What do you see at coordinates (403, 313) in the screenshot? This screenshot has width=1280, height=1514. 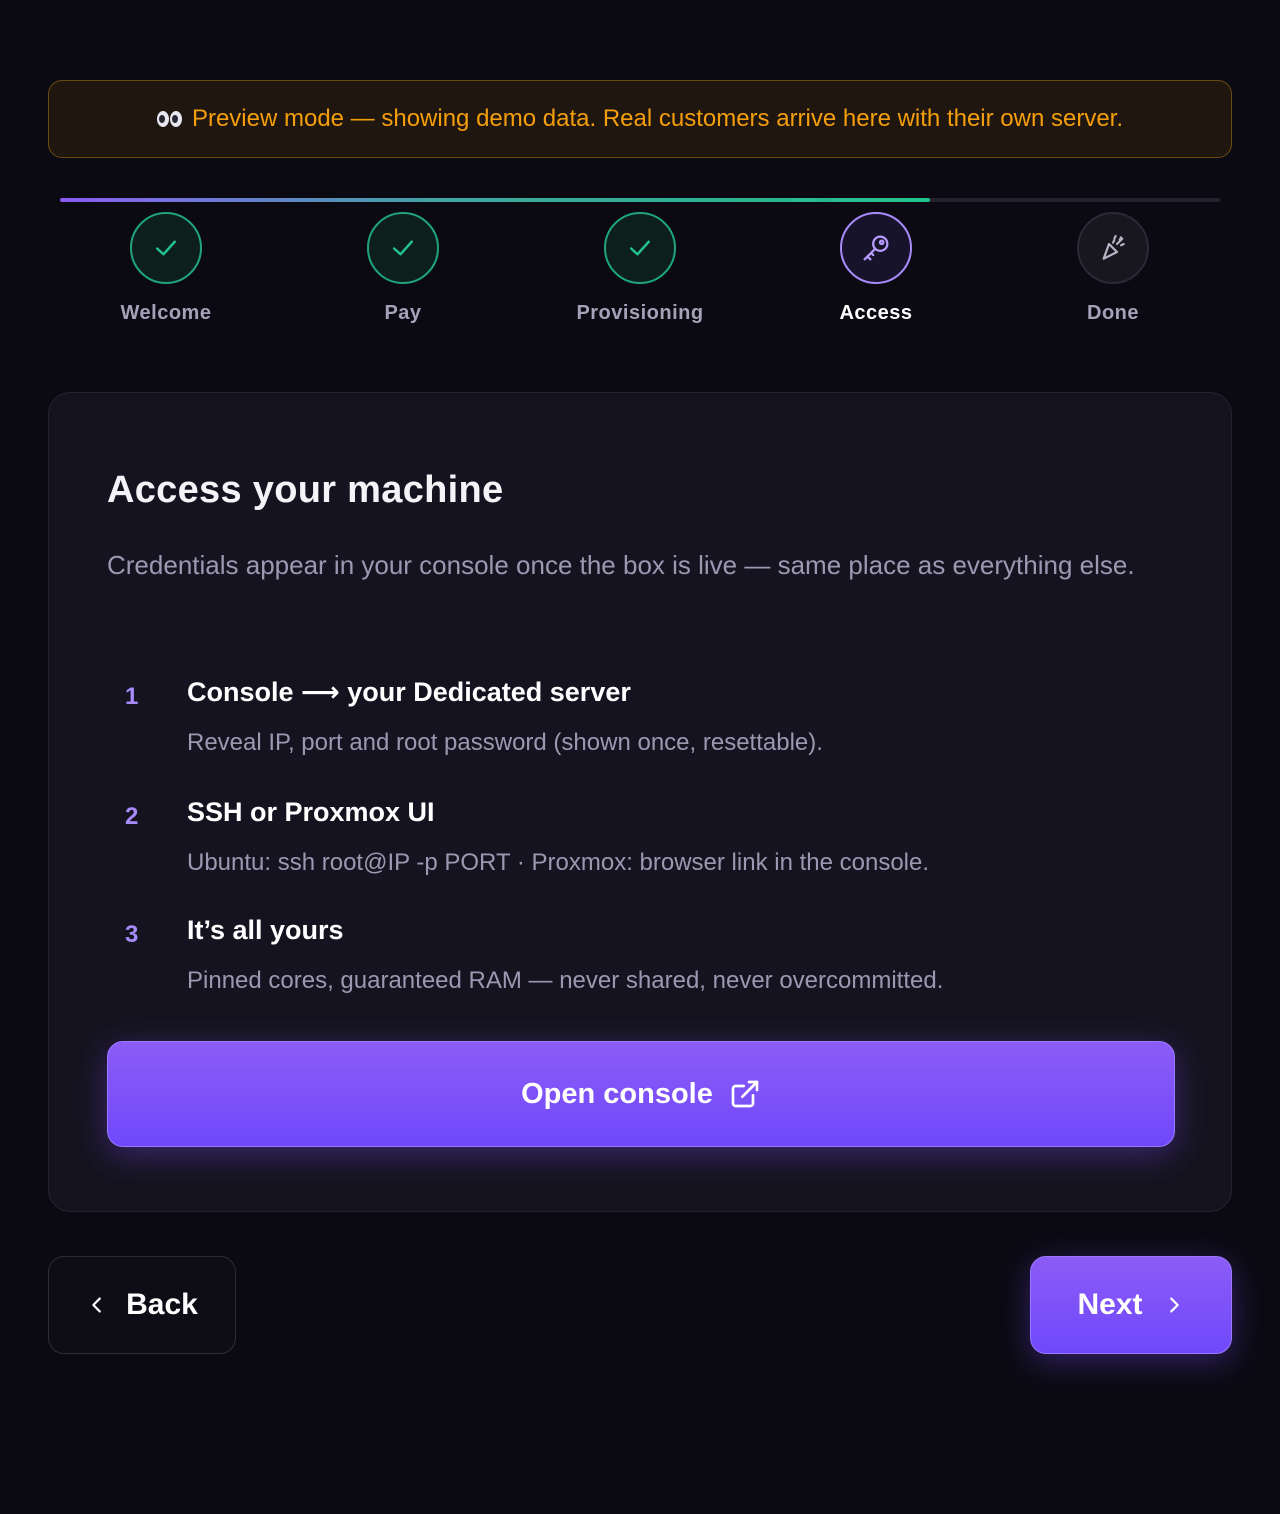 I see `step-label: Pay` at bounding box center [403, 313].